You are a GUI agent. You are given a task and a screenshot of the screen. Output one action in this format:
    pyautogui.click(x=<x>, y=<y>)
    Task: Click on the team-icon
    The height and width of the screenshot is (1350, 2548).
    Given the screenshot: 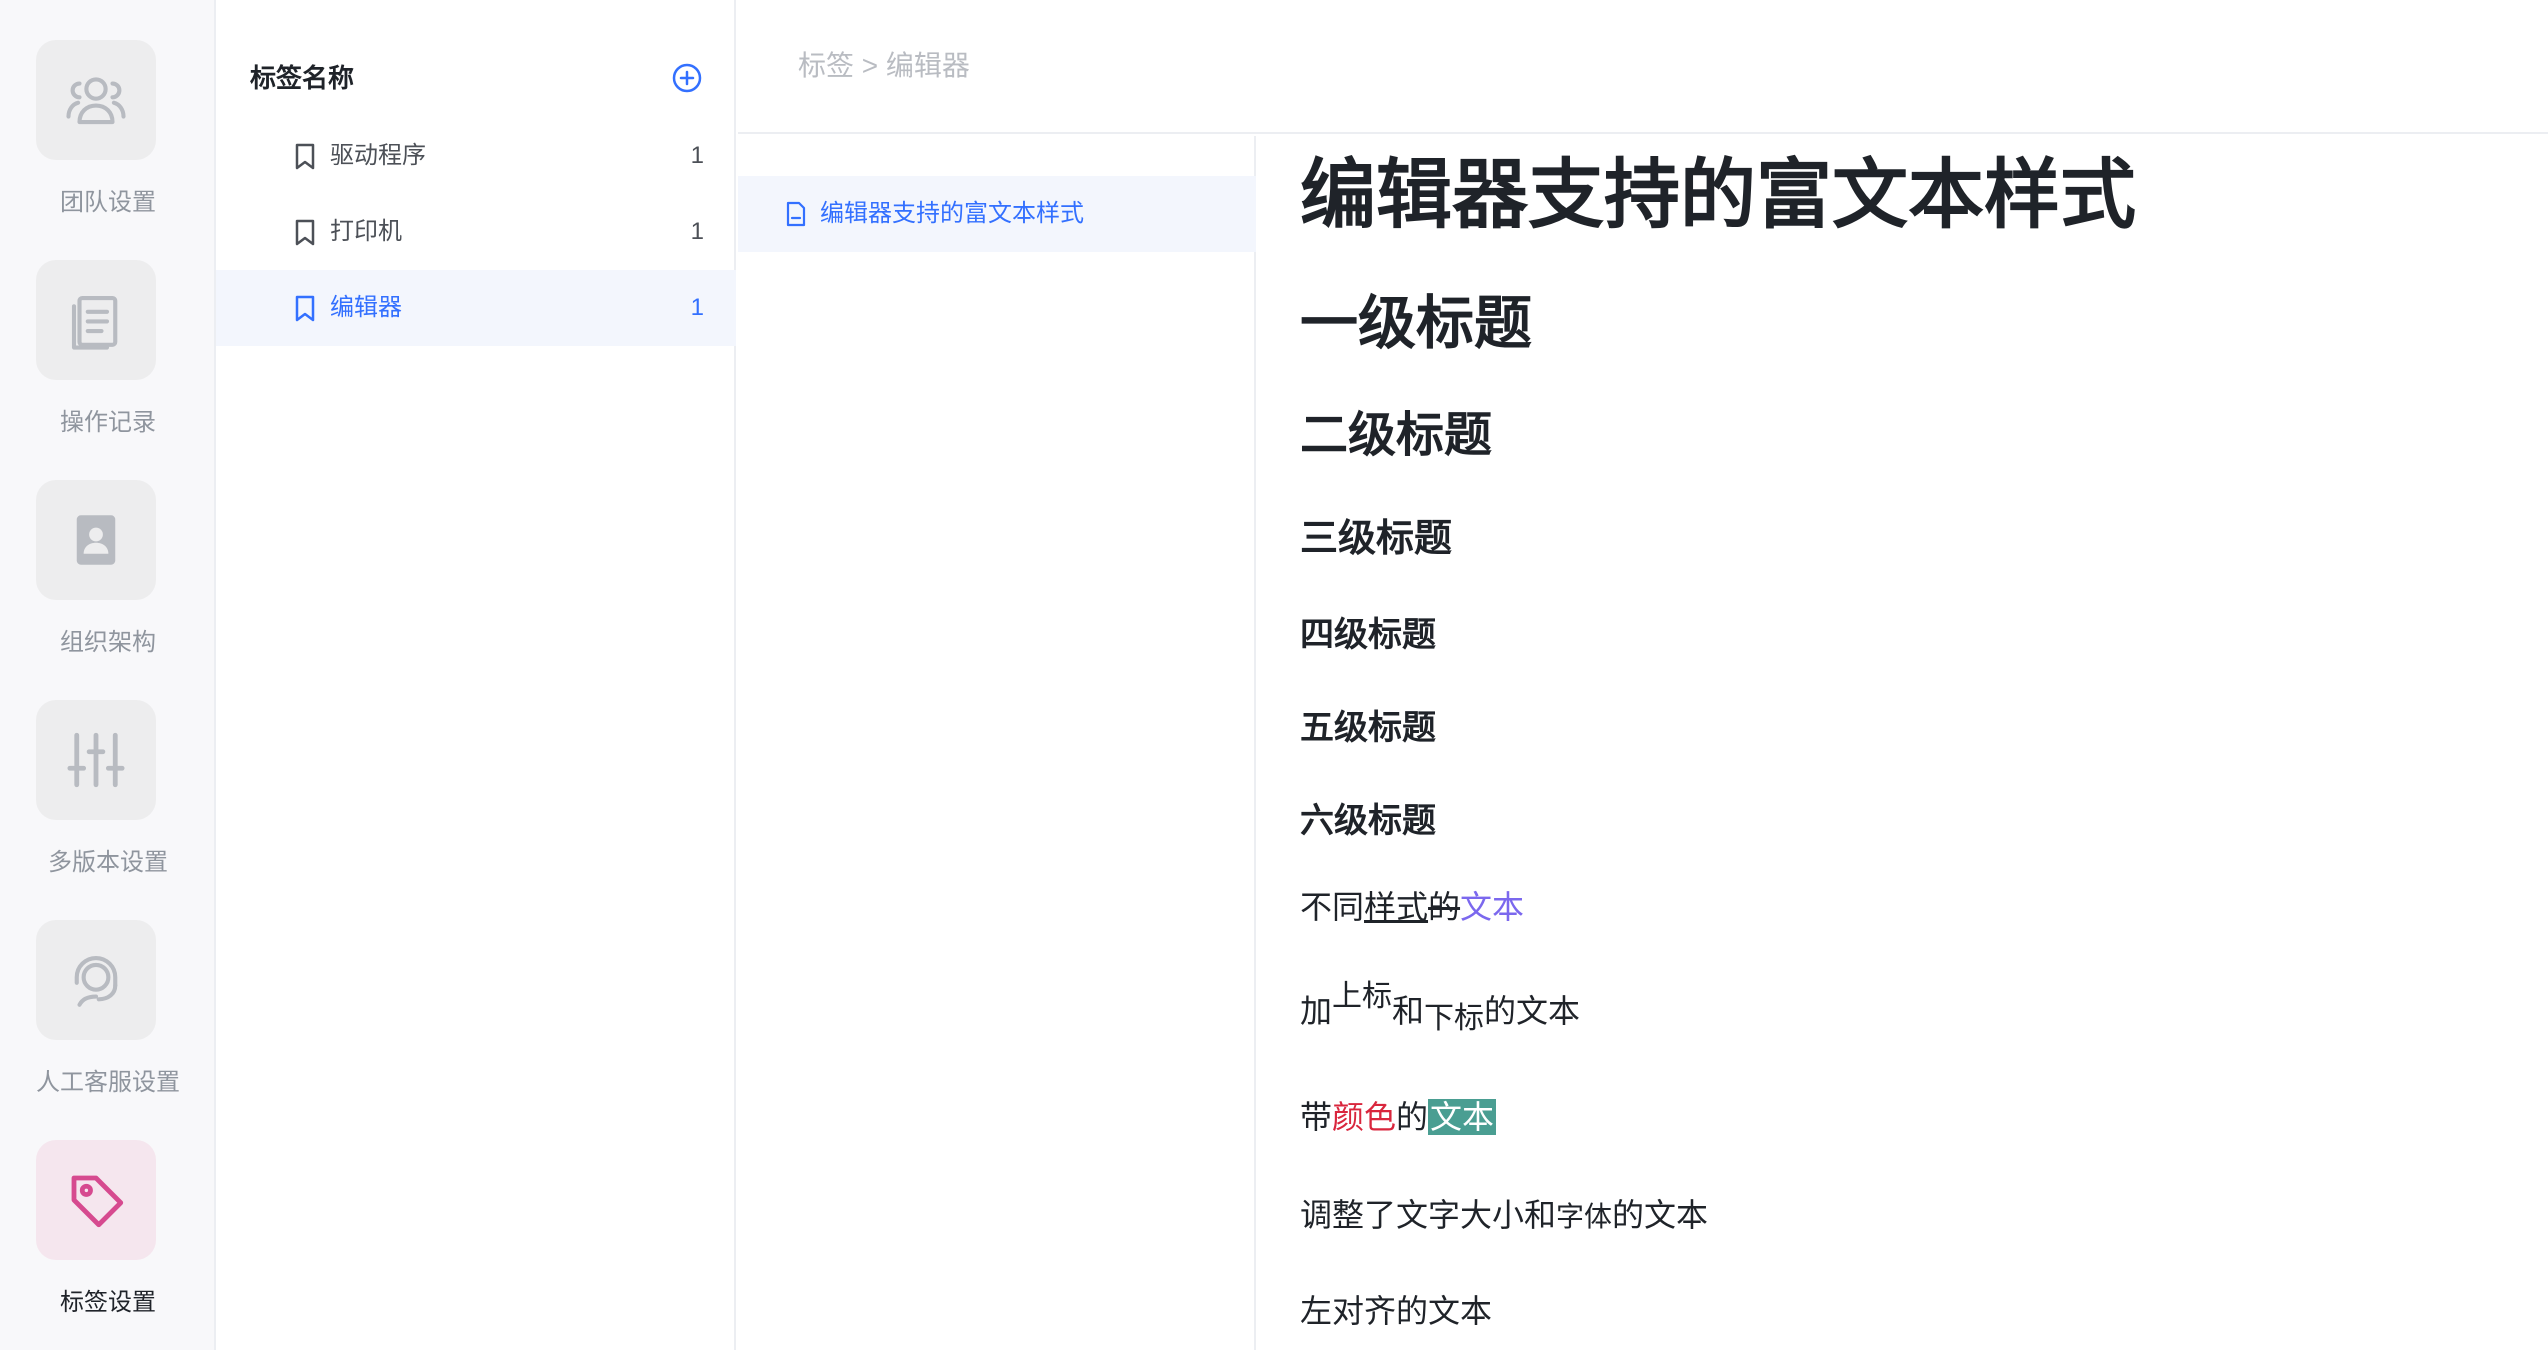 What is the action you would take?
    pyautogui.click(x=96, y=100)
    